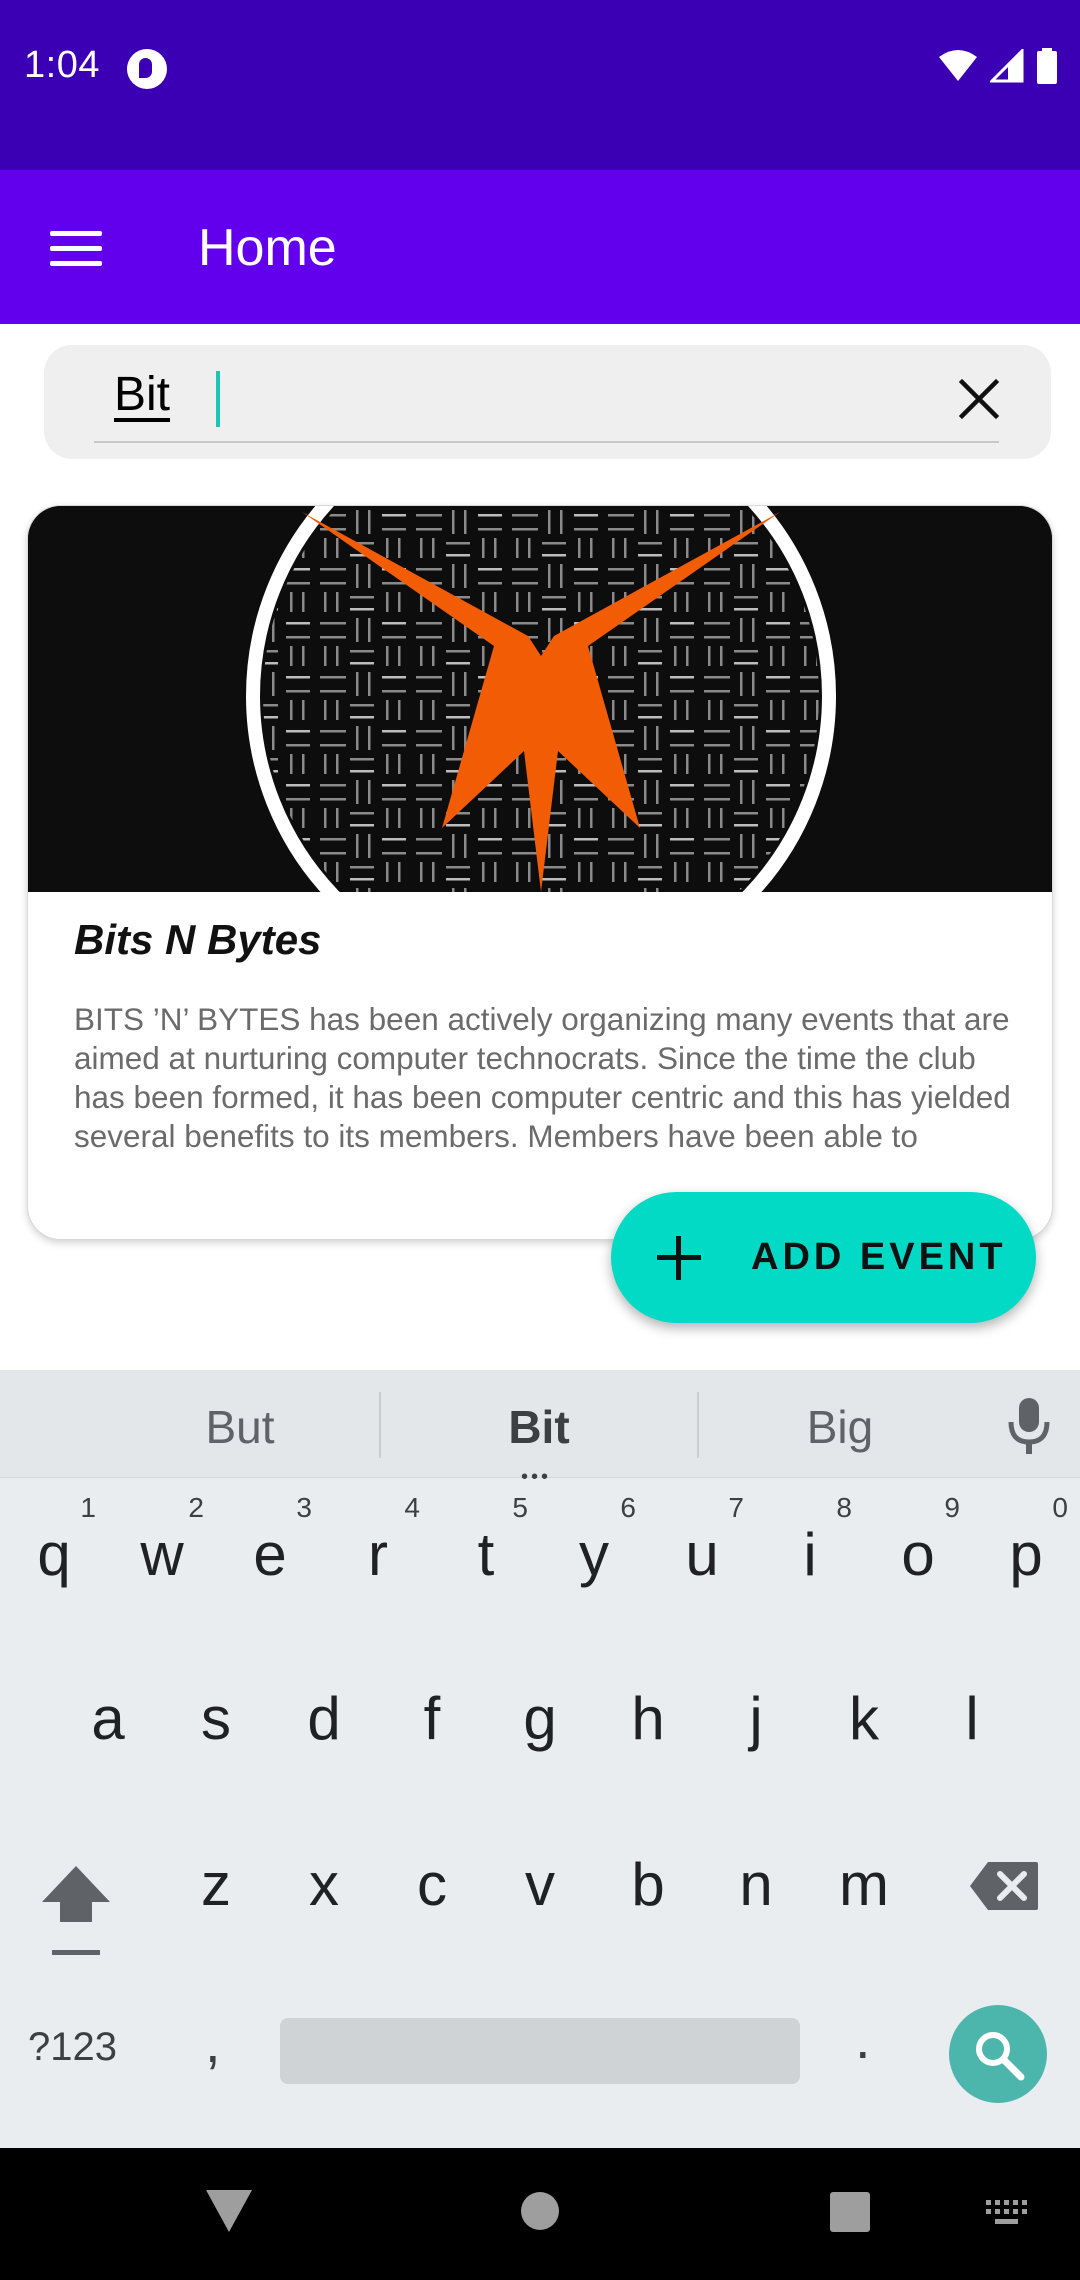 The image size is (1080, 2280). Describe the element at coordinates (540, 85) in the screenshot. I see `status-bar: 1:04` at that location.